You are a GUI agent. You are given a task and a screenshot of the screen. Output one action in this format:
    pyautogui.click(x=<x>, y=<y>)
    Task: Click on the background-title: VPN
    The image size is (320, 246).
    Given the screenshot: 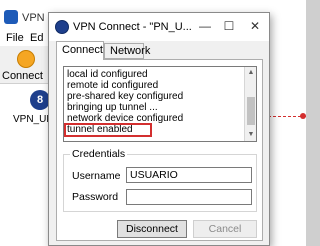 What is the action you would take?
    pyautogui.click(x=33, y=18)
    